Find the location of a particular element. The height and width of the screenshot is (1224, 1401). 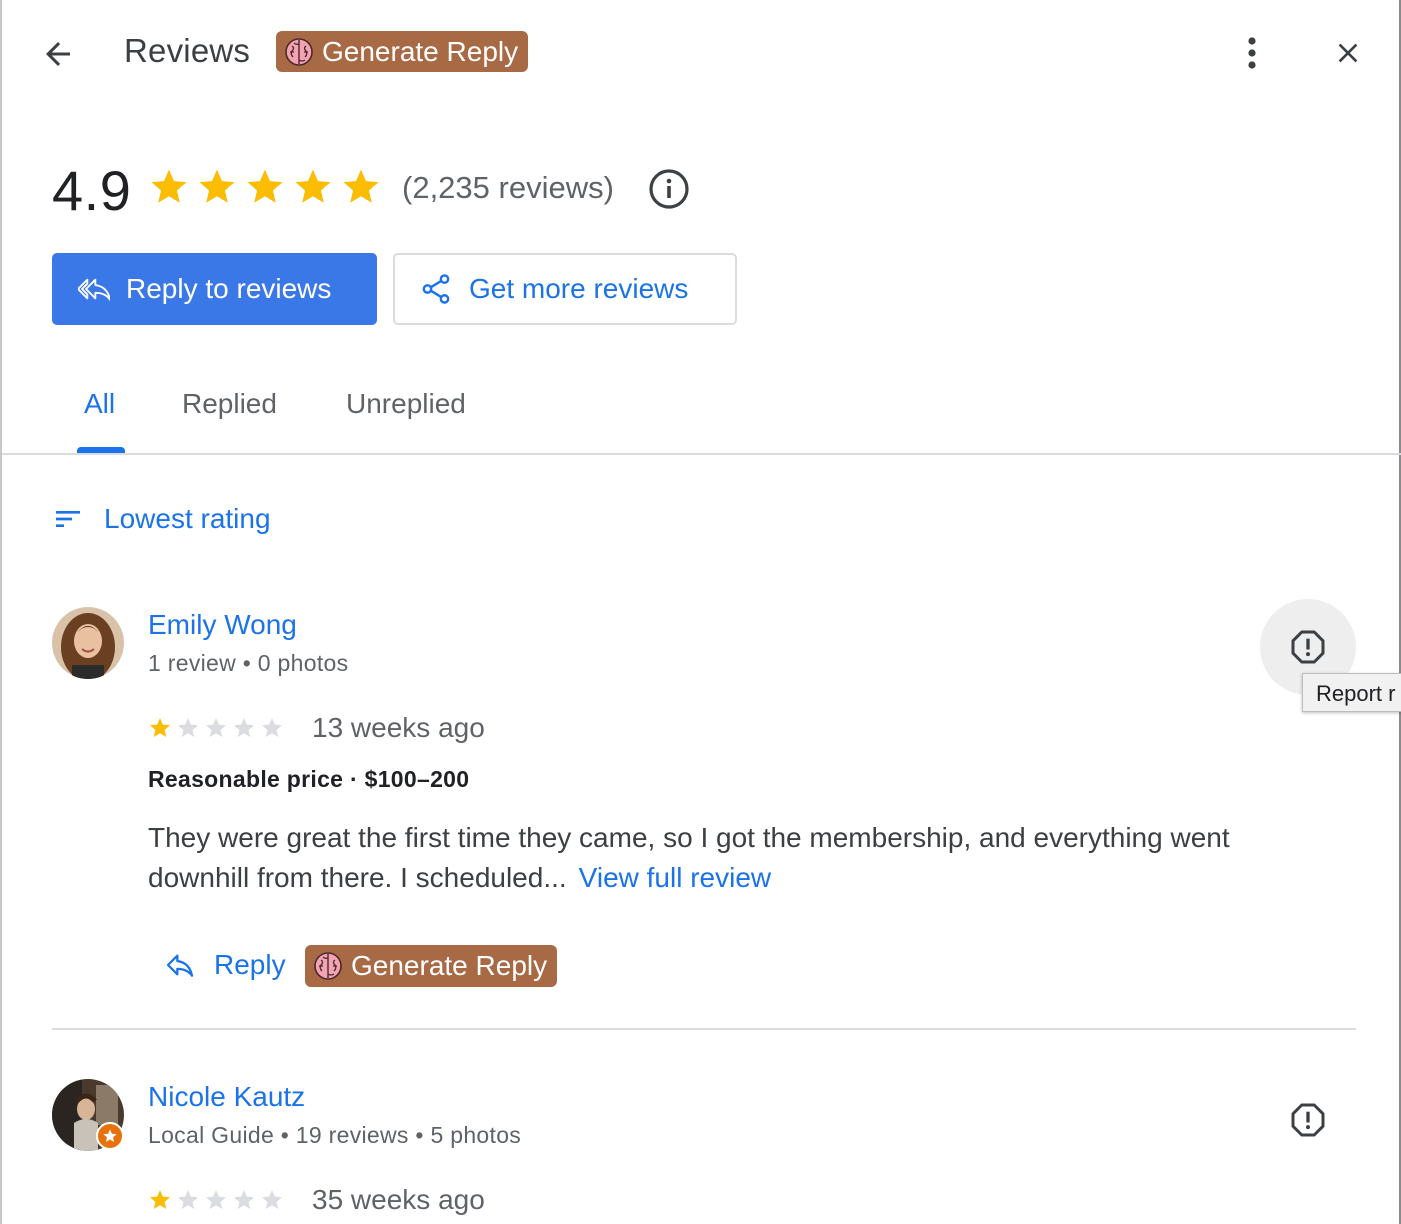

tab-unreplied: Unreplied is located at coordinates (406, 404).